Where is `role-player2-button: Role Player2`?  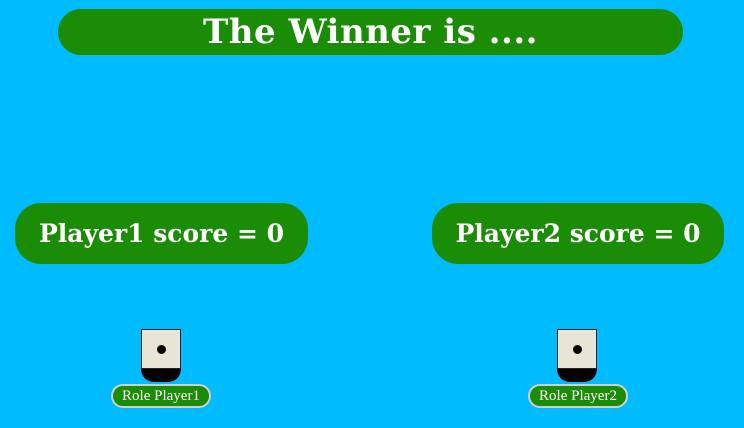 role-player2-button: Role Player2 is located at coordinates (578, 396).